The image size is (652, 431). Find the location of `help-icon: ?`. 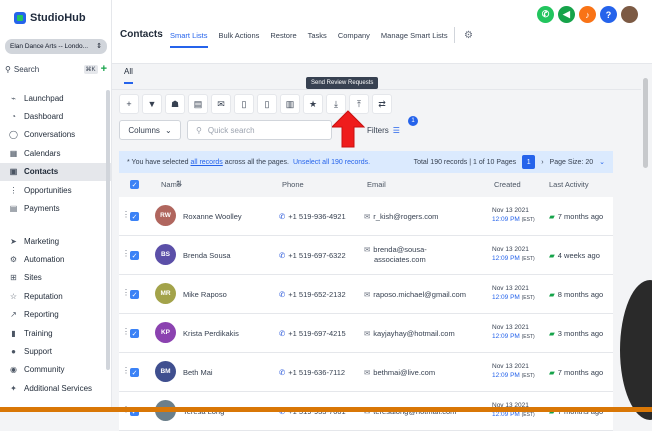

help-icon: ? is located at coordinates (608, 14).